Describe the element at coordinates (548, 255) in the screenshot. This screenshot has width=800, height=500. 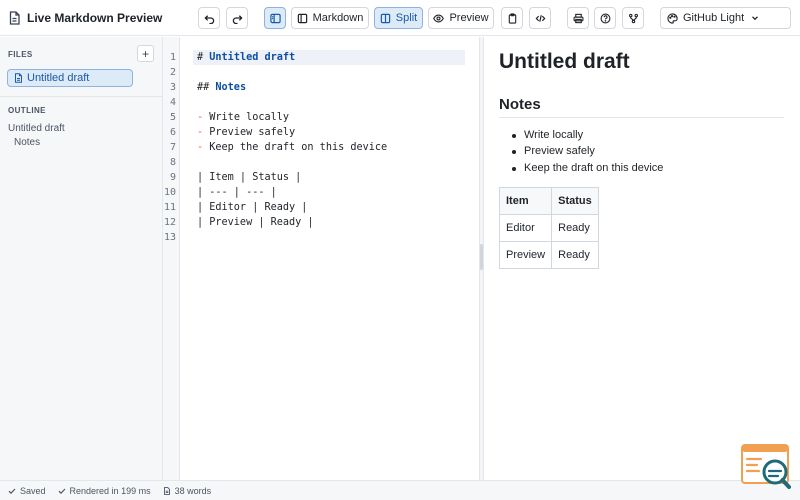
I see `table-row: Preview Ready` at that location.